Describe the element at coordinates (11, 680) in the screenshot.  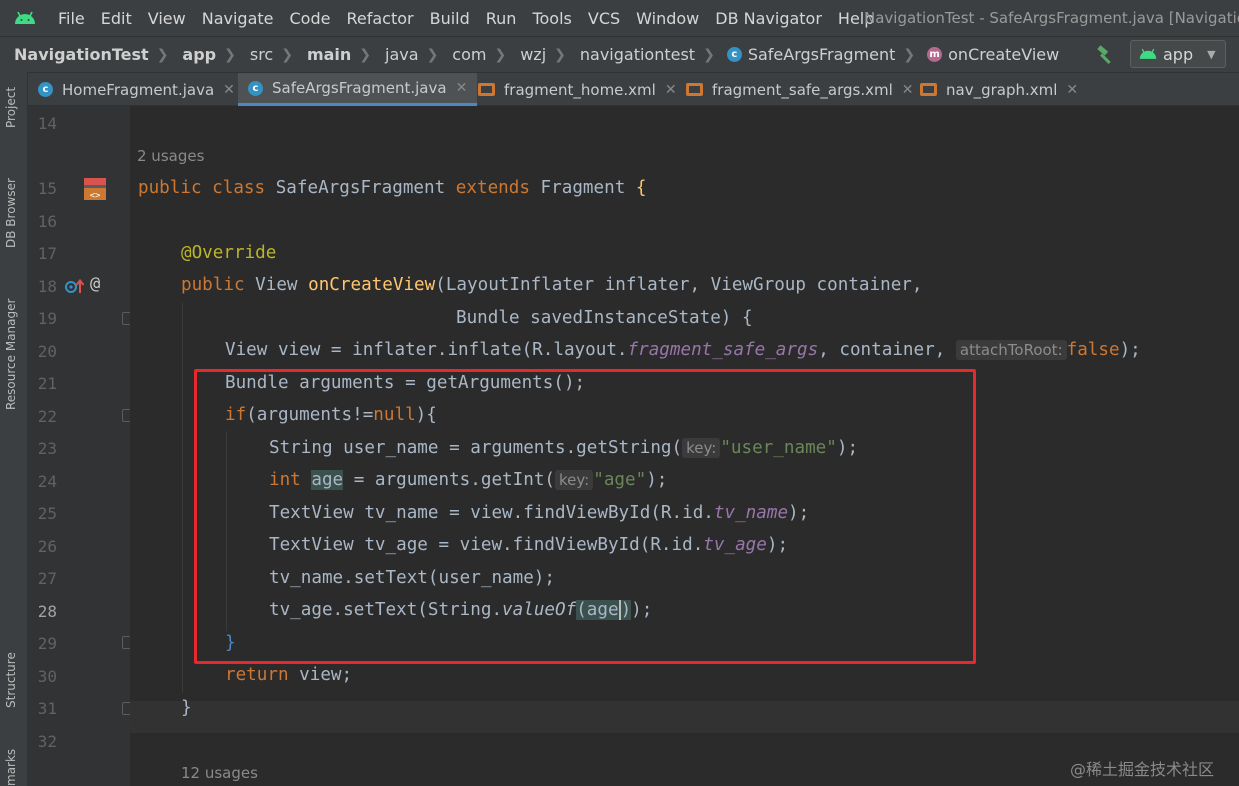
I see `tool-tab-structure: Structure` at that location.